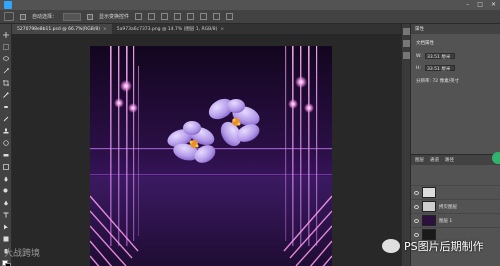  What do you see at coordinates (9, 16) in the screenshot?
I see `move-tool-preset-icon` at bounding box center [9, 16].